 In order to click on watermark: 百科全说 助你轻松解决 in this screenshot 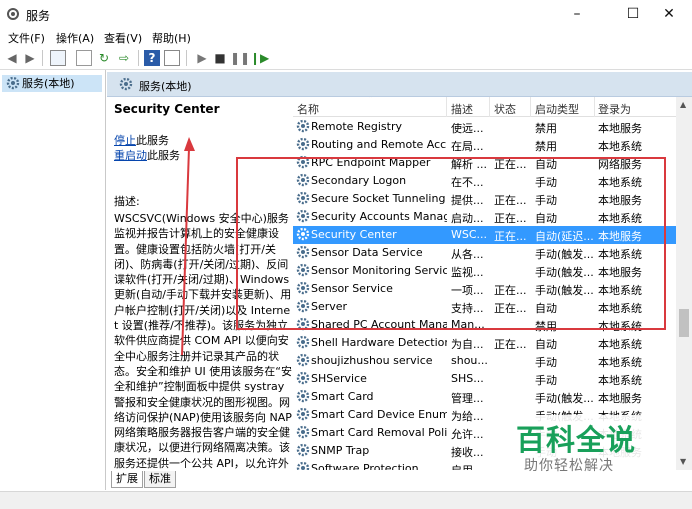, I will do `click(581, 446)`.